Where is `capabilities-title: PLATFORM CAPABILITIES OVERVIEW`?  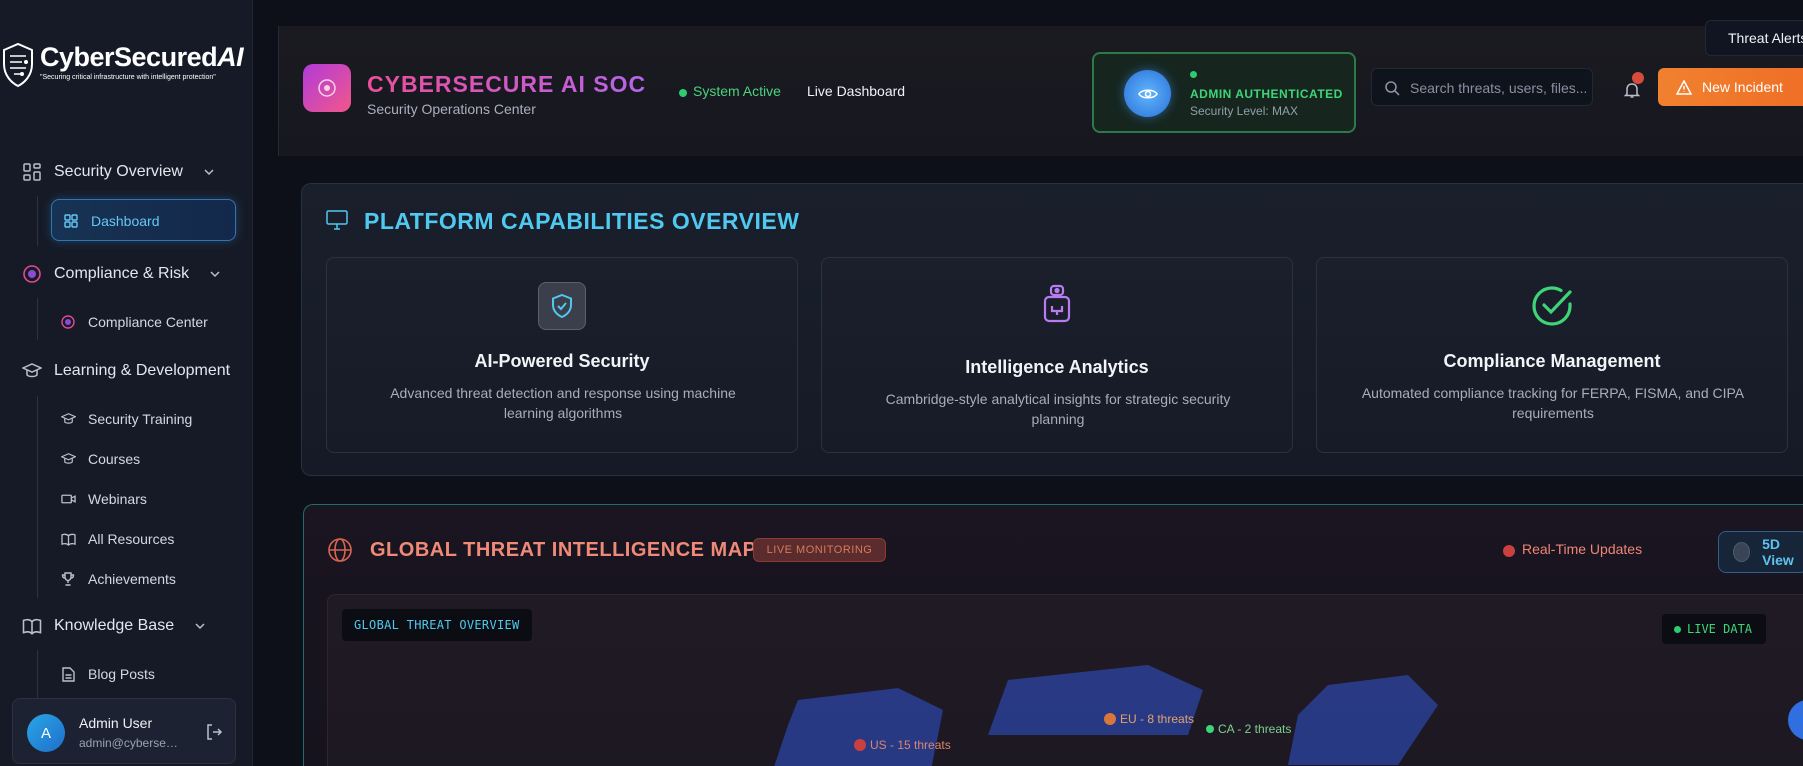
capabilities-title: PLATFORM CAPABILITIES OVERVIEW is located at coordinates (582, 221).